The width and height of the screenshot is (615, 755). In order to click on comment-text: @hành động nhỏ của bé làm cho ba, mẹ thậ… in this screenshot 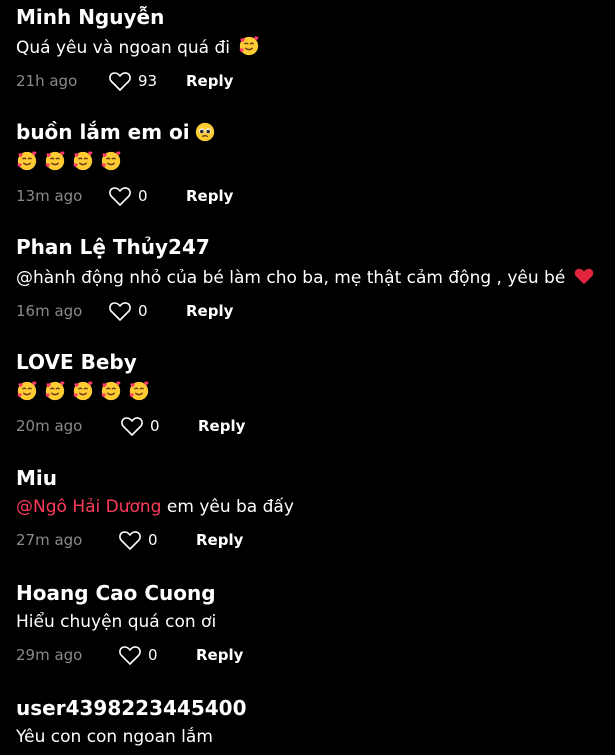, I will do `click(307, 277)`.